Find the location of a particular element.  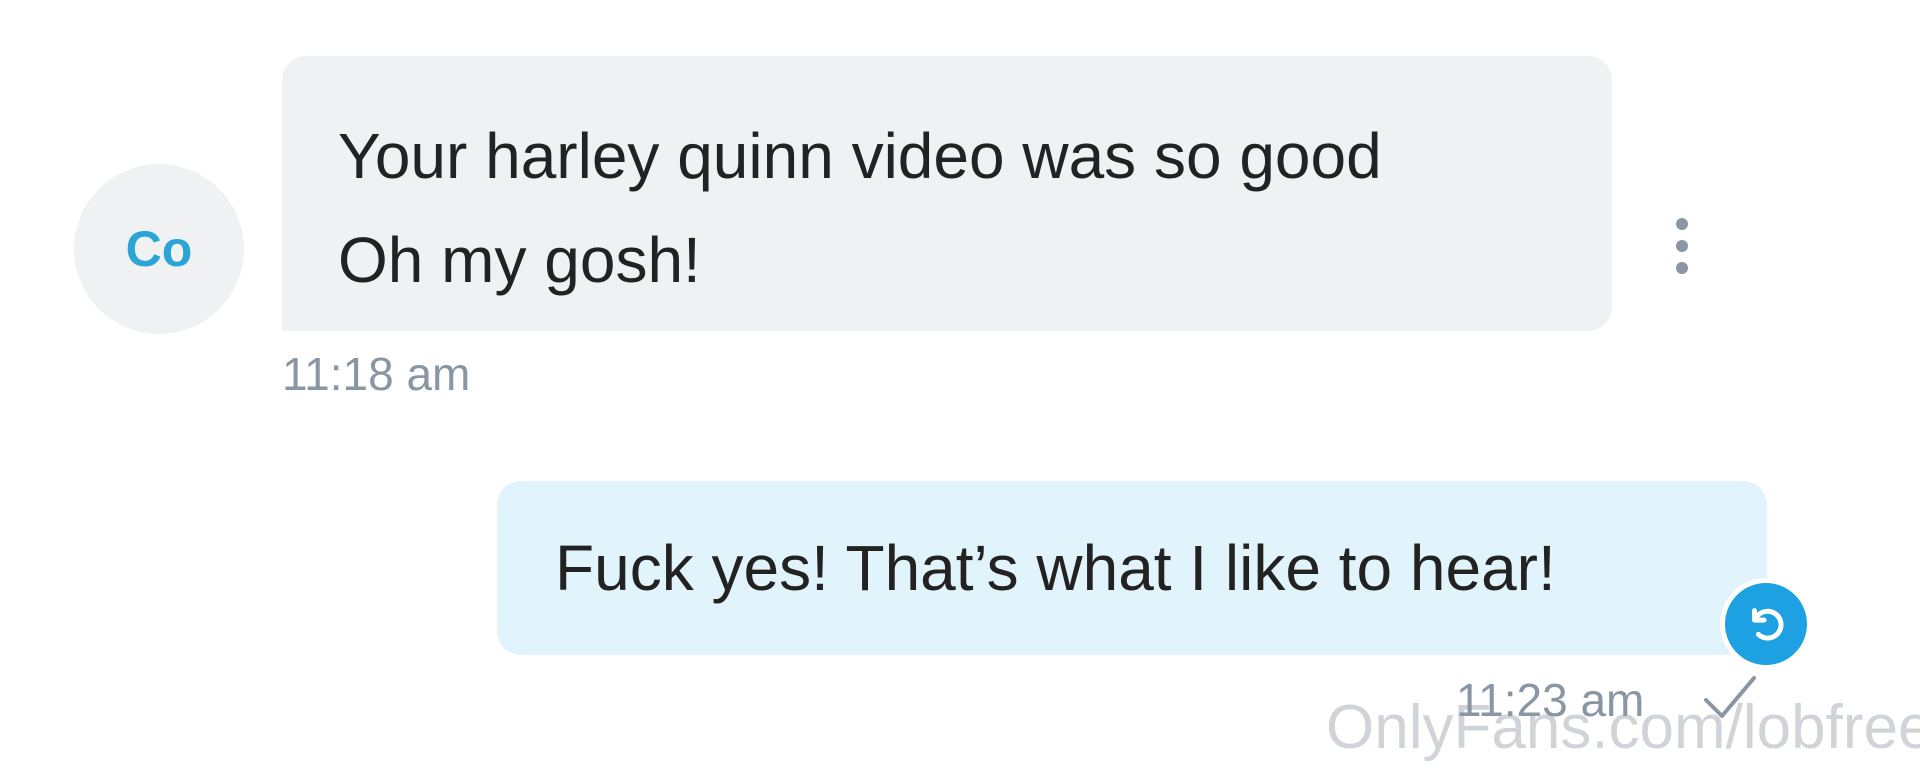

avatar-initials: Co is located at coordinates (159, 249).